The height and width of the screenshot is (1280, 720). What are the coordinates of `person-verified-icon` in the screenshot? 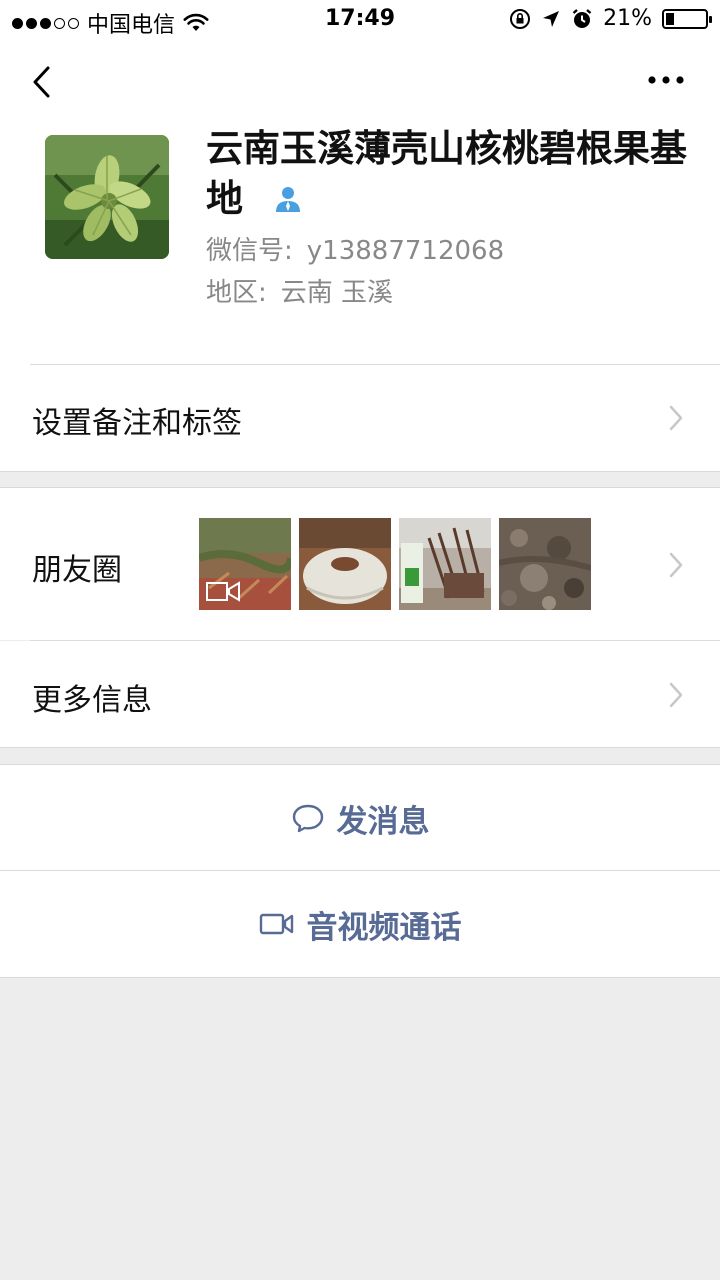 It's located at (288, 199).